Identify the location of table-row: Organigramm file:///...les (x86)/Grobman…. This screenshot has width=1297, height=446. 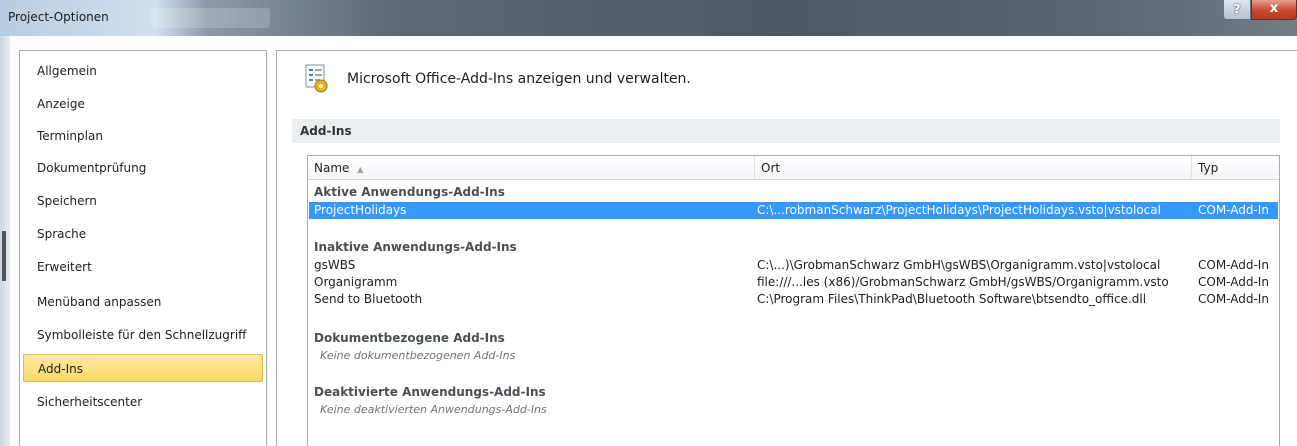
(793, 282).